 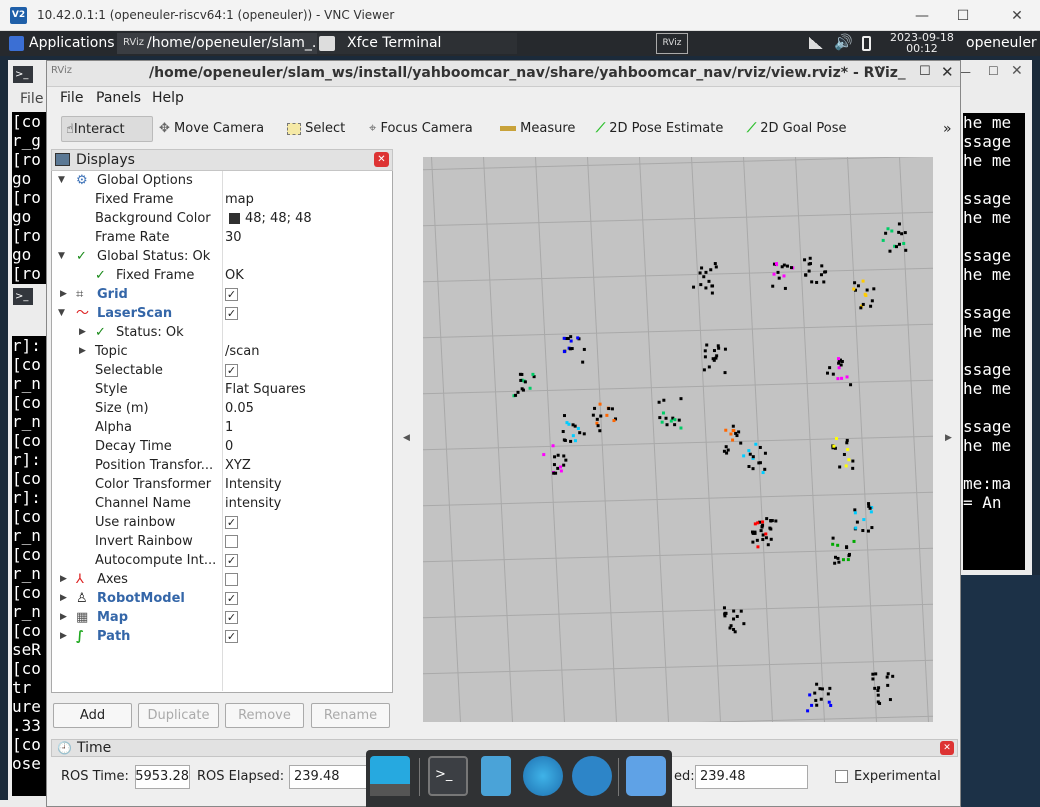 I want to click on experimental-checkbox, so click(x=841, y=776).